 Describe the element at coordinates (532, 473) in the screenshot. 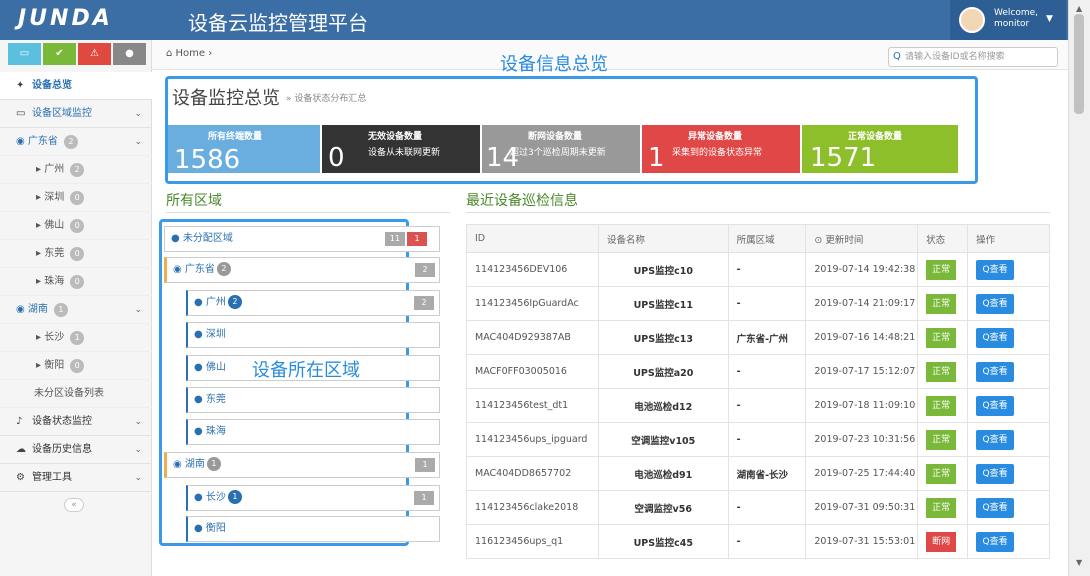

I see `device-id: MAC404DD8657702` at that location.